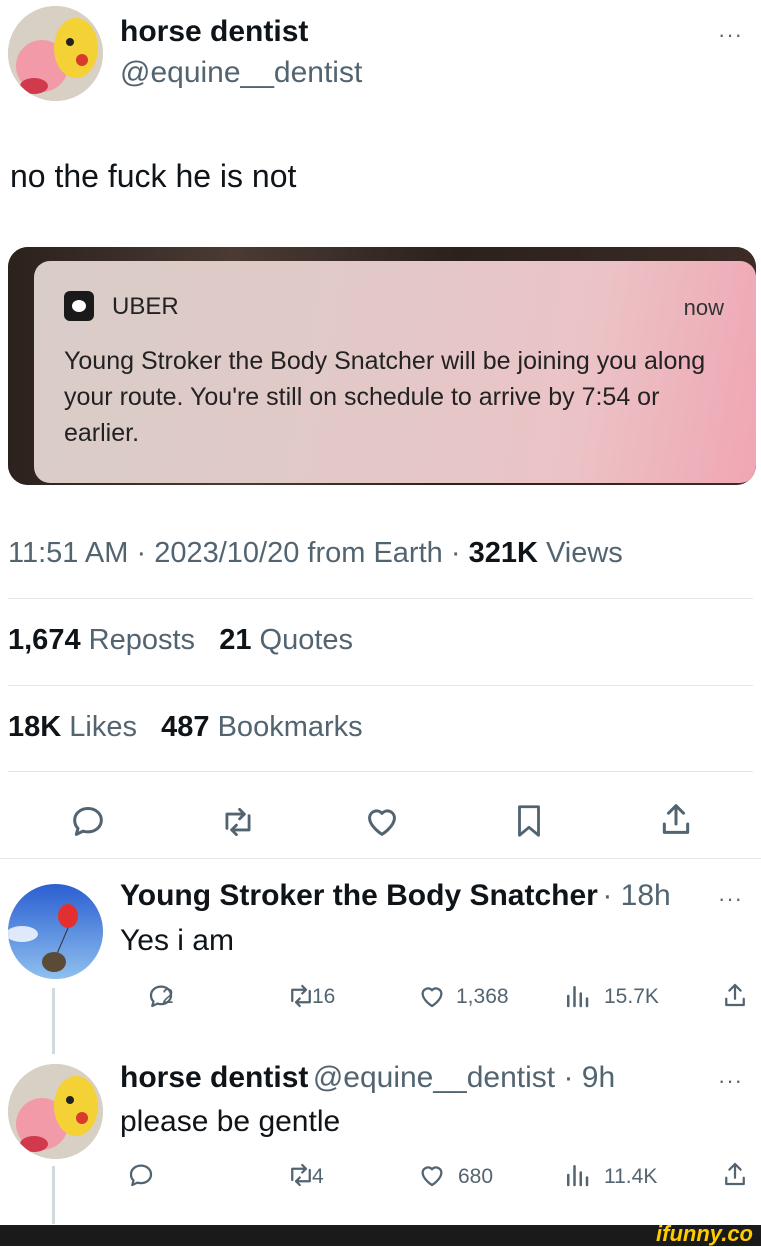  Describe the element at coordinates (145, 306) in the screenshot. I see `notification-app-name: UBER` at that location.